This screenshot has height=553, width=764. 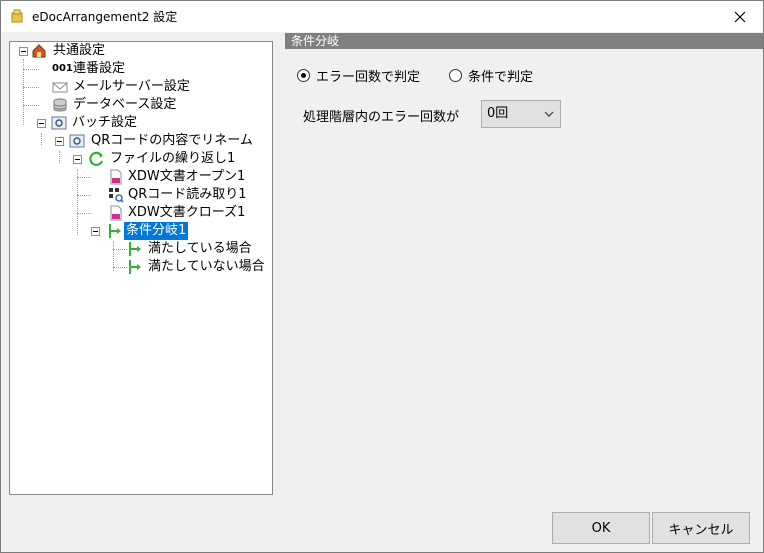 I want to click on tree-item-xdw-close: XDW文書クローズ1, so click(x=141, y=213).